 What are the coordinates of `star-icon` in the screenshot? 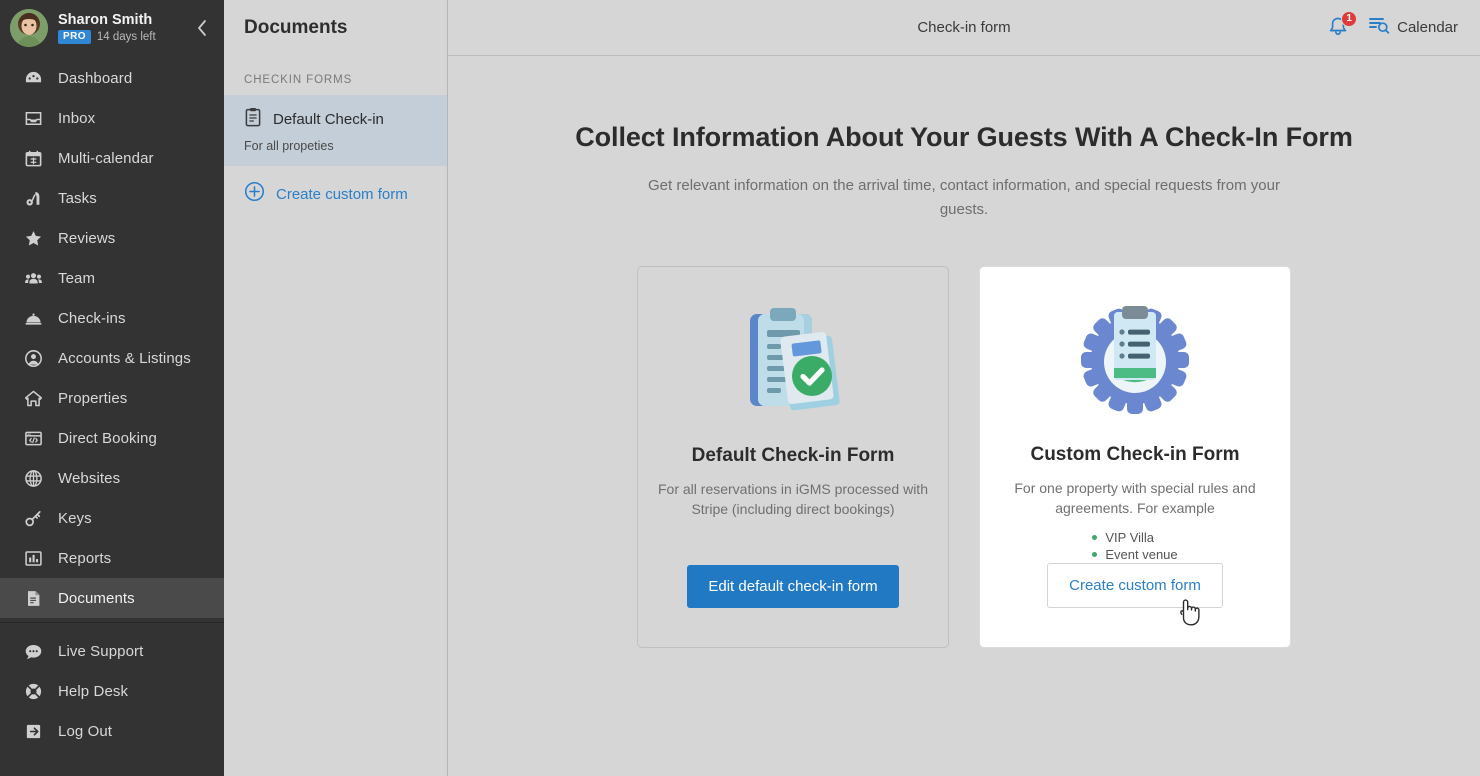 It's located at (33, 238).